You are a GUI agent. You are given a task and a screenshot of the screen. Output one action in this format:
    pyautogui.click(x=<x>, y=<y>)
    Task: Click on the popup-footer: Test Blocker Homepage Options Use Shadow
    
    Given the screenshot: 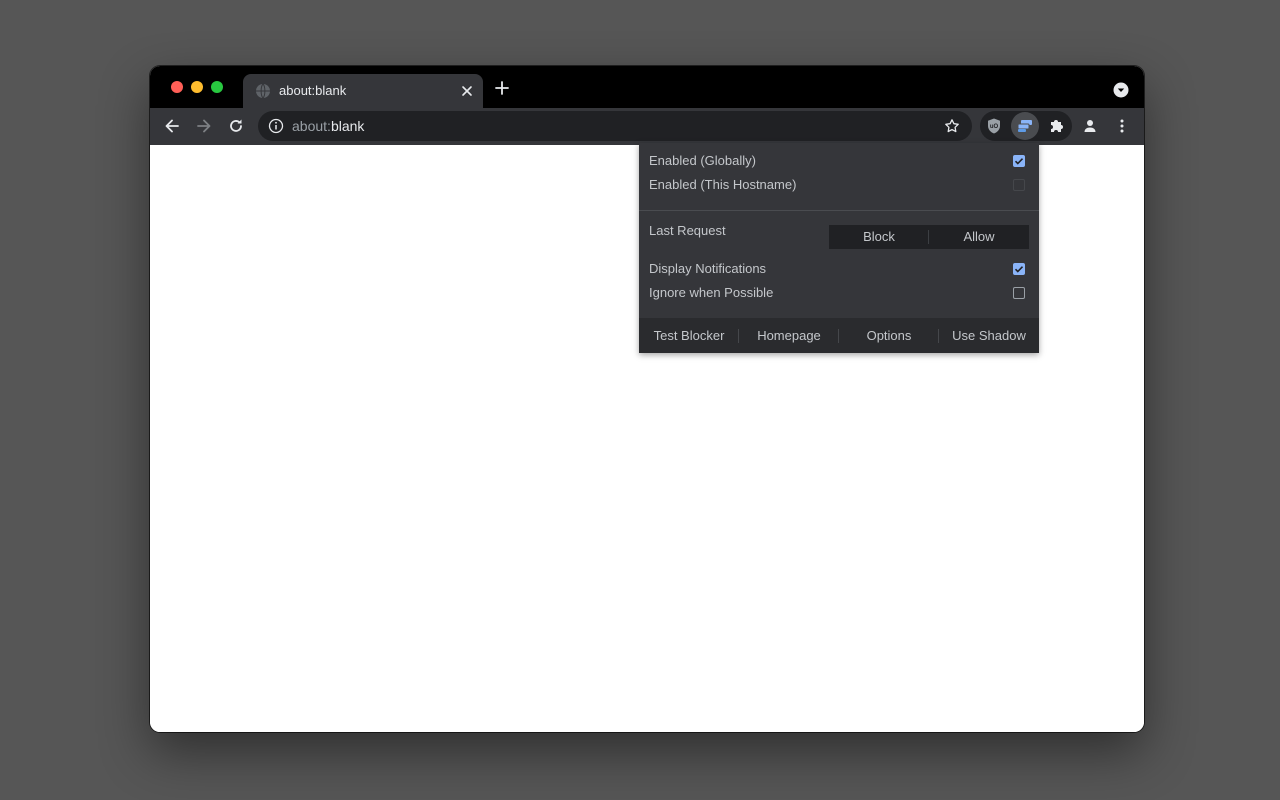 What is the action you would take?
    pyautogui.click(x=839, y=335)
    